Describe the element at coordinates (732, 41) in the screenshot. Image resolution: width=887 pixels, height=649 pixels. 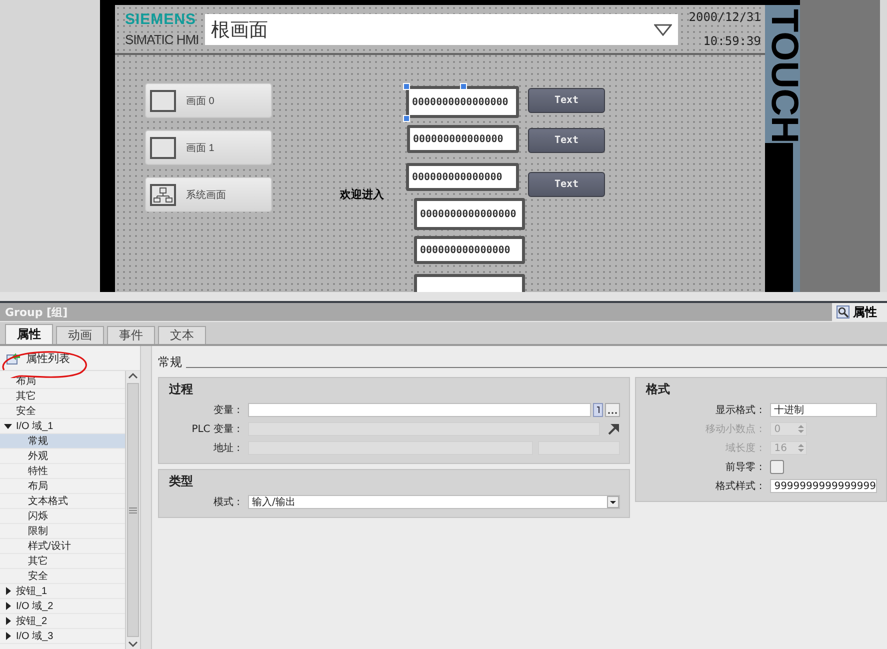
I see `time-text: 10:59:39` at that location.